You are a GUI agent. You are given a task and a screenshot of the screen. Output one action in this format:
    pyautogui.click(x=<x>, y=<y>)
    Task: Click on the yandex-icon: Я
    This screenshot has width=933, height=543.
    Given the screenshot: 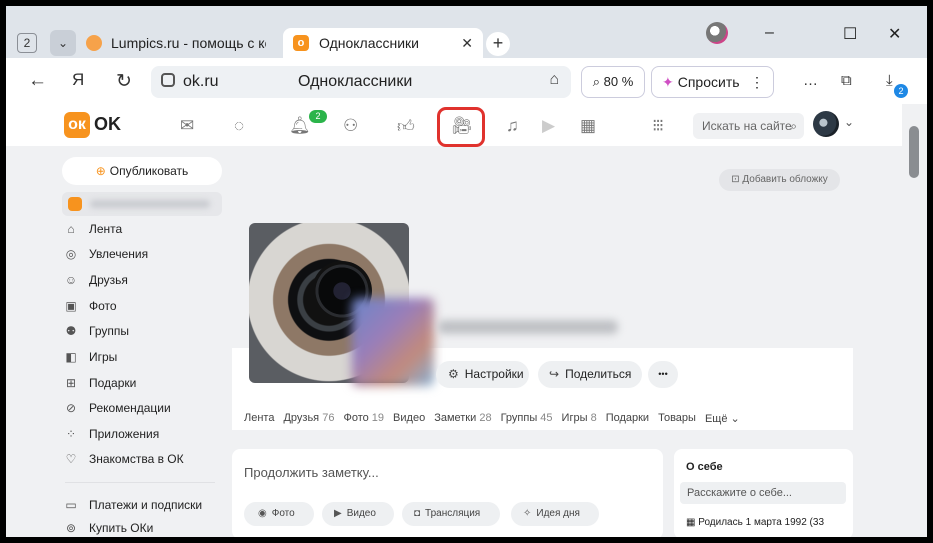 What is the action you would take?
    pyautogui.click(x=78, y=80)
    